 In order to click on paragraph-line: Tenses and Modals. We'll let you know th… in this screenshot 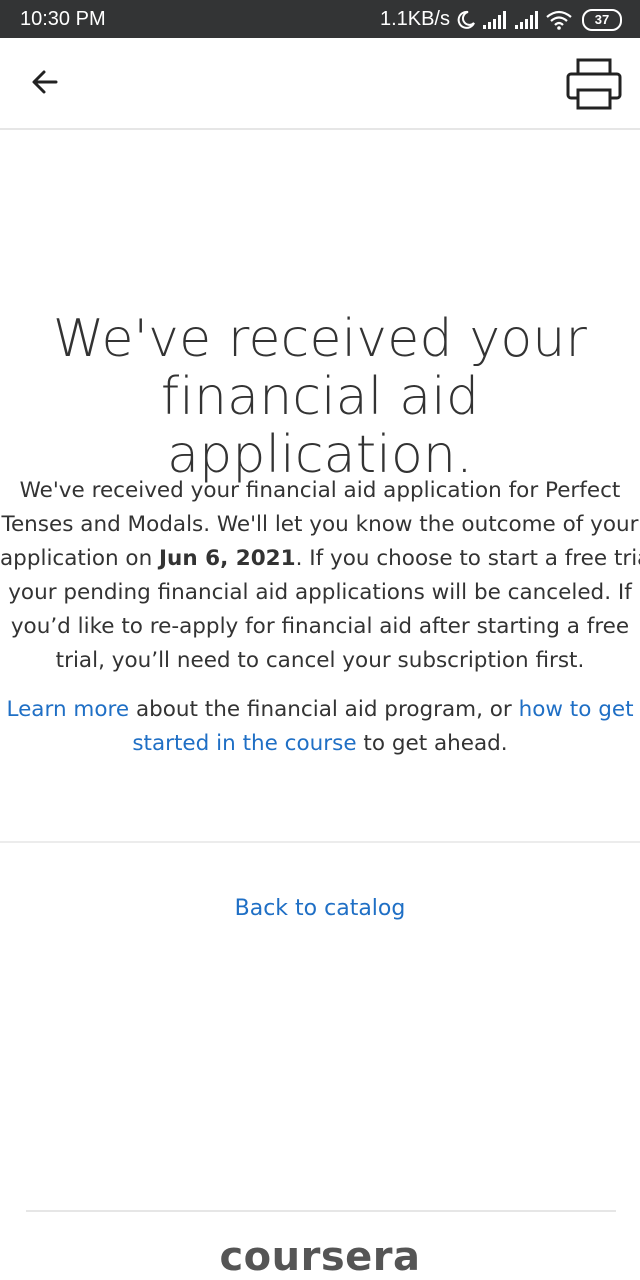, I will do `click(320, 524)`.